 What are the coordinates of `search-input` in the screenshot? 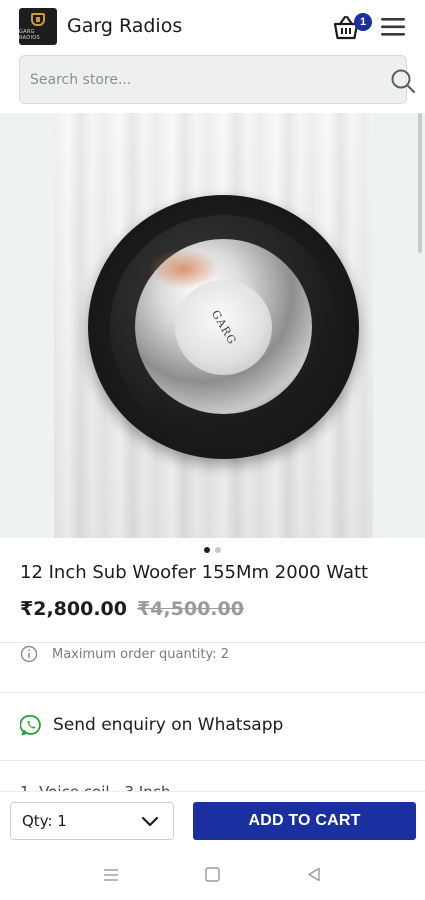 It's located at (195, 79).